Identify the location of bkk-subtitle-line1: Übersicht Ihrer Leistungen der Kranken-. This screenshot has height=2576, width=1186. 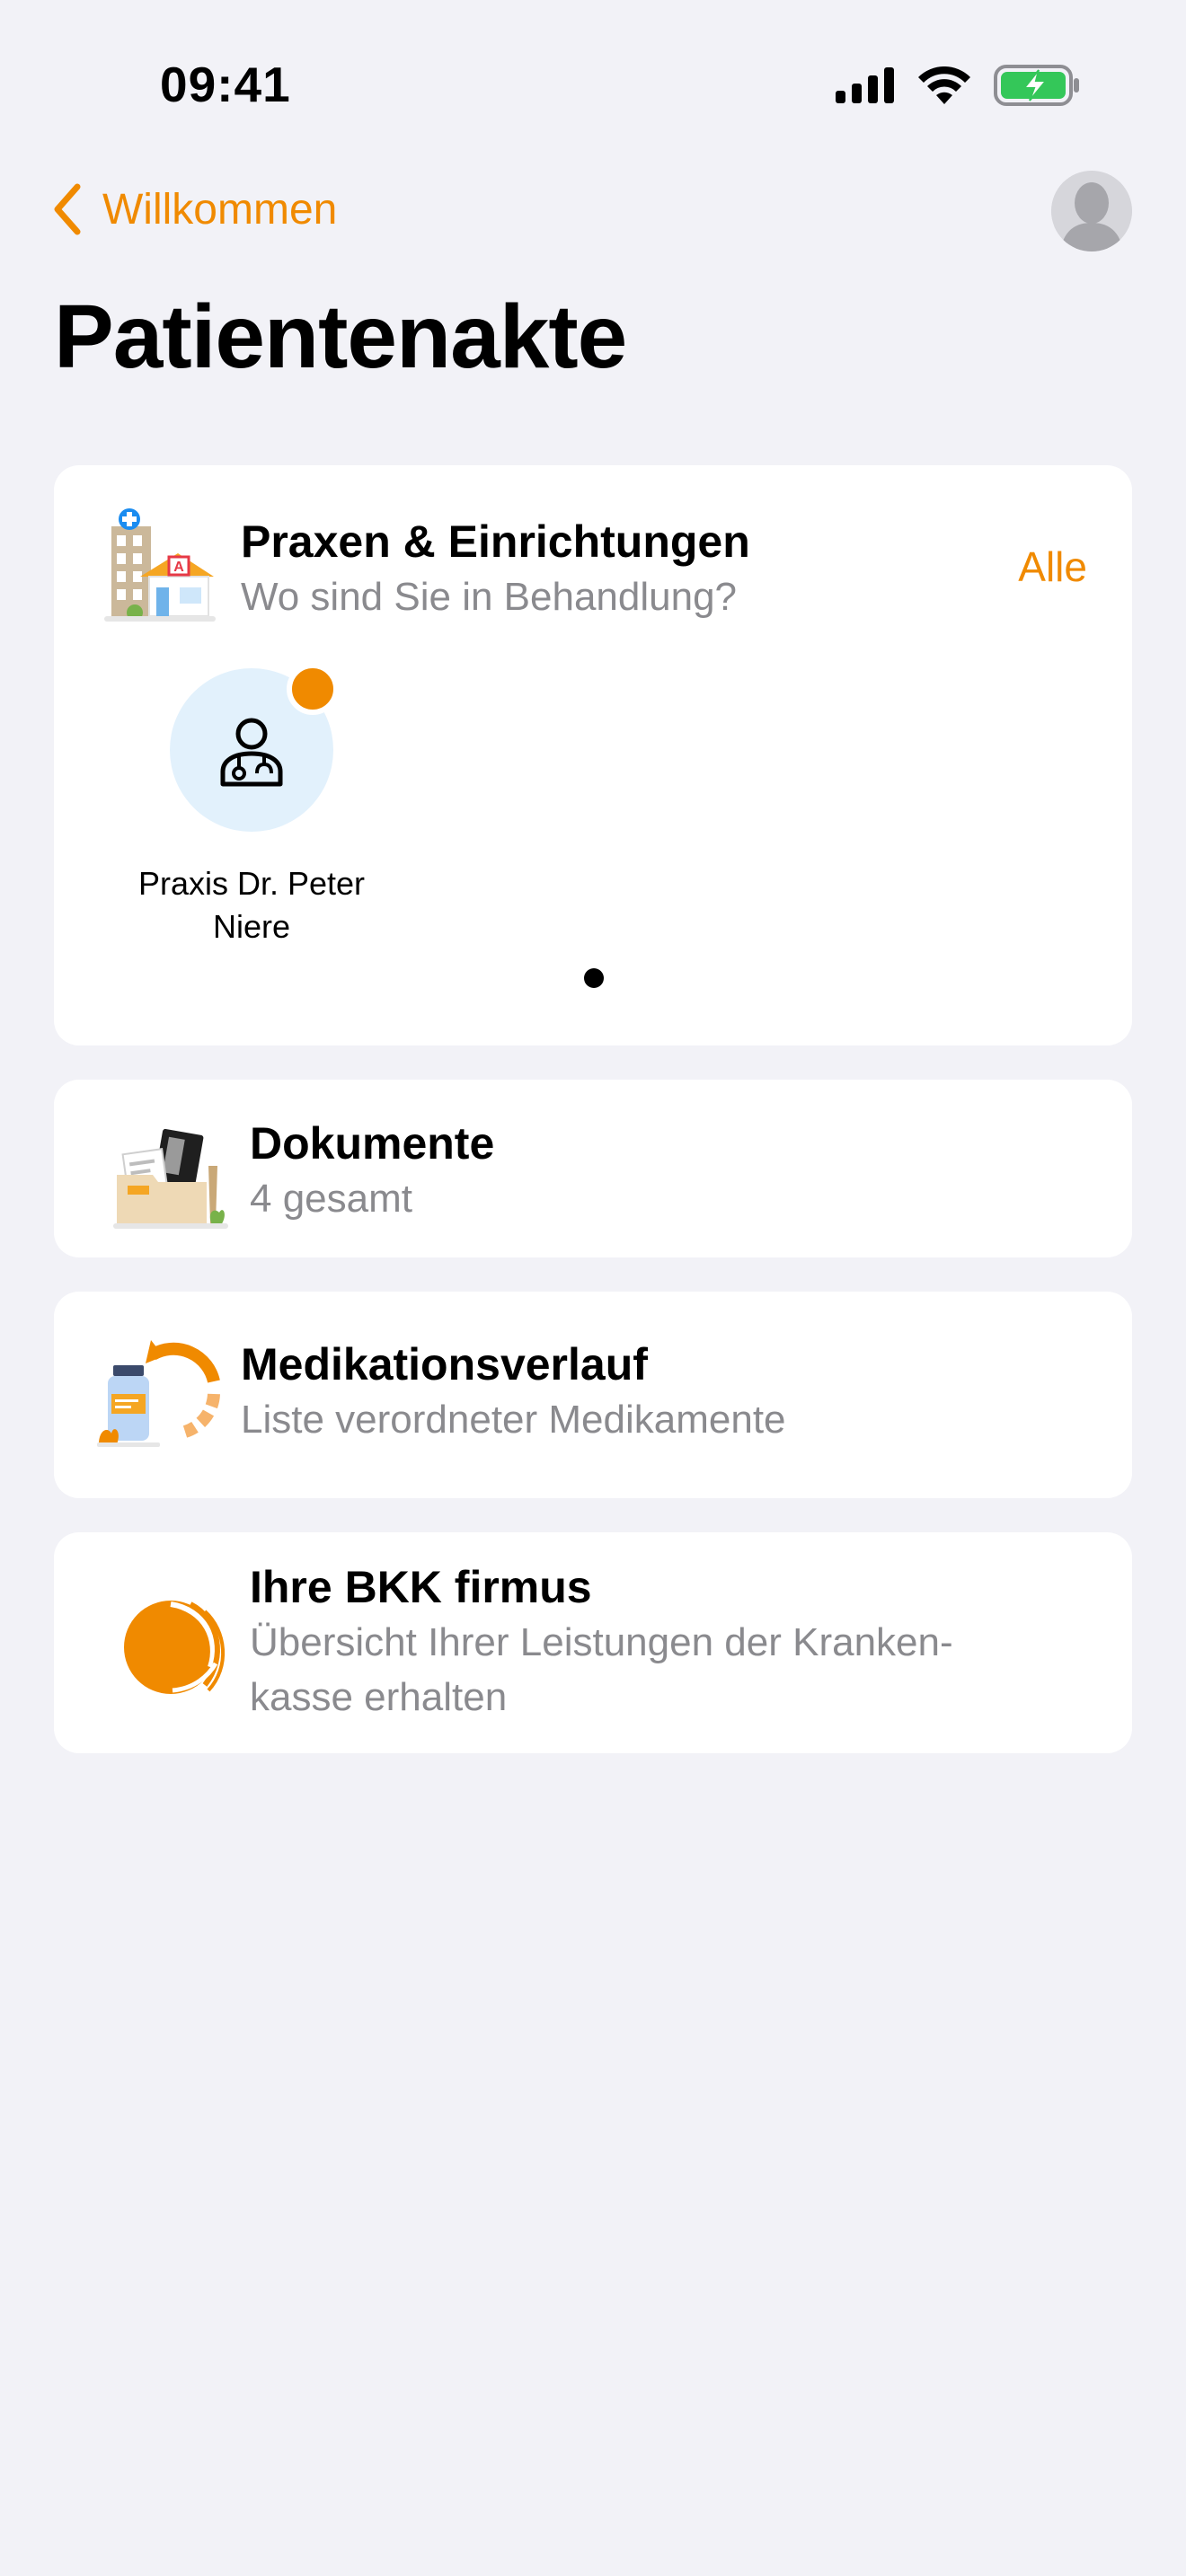
(601, 1642).